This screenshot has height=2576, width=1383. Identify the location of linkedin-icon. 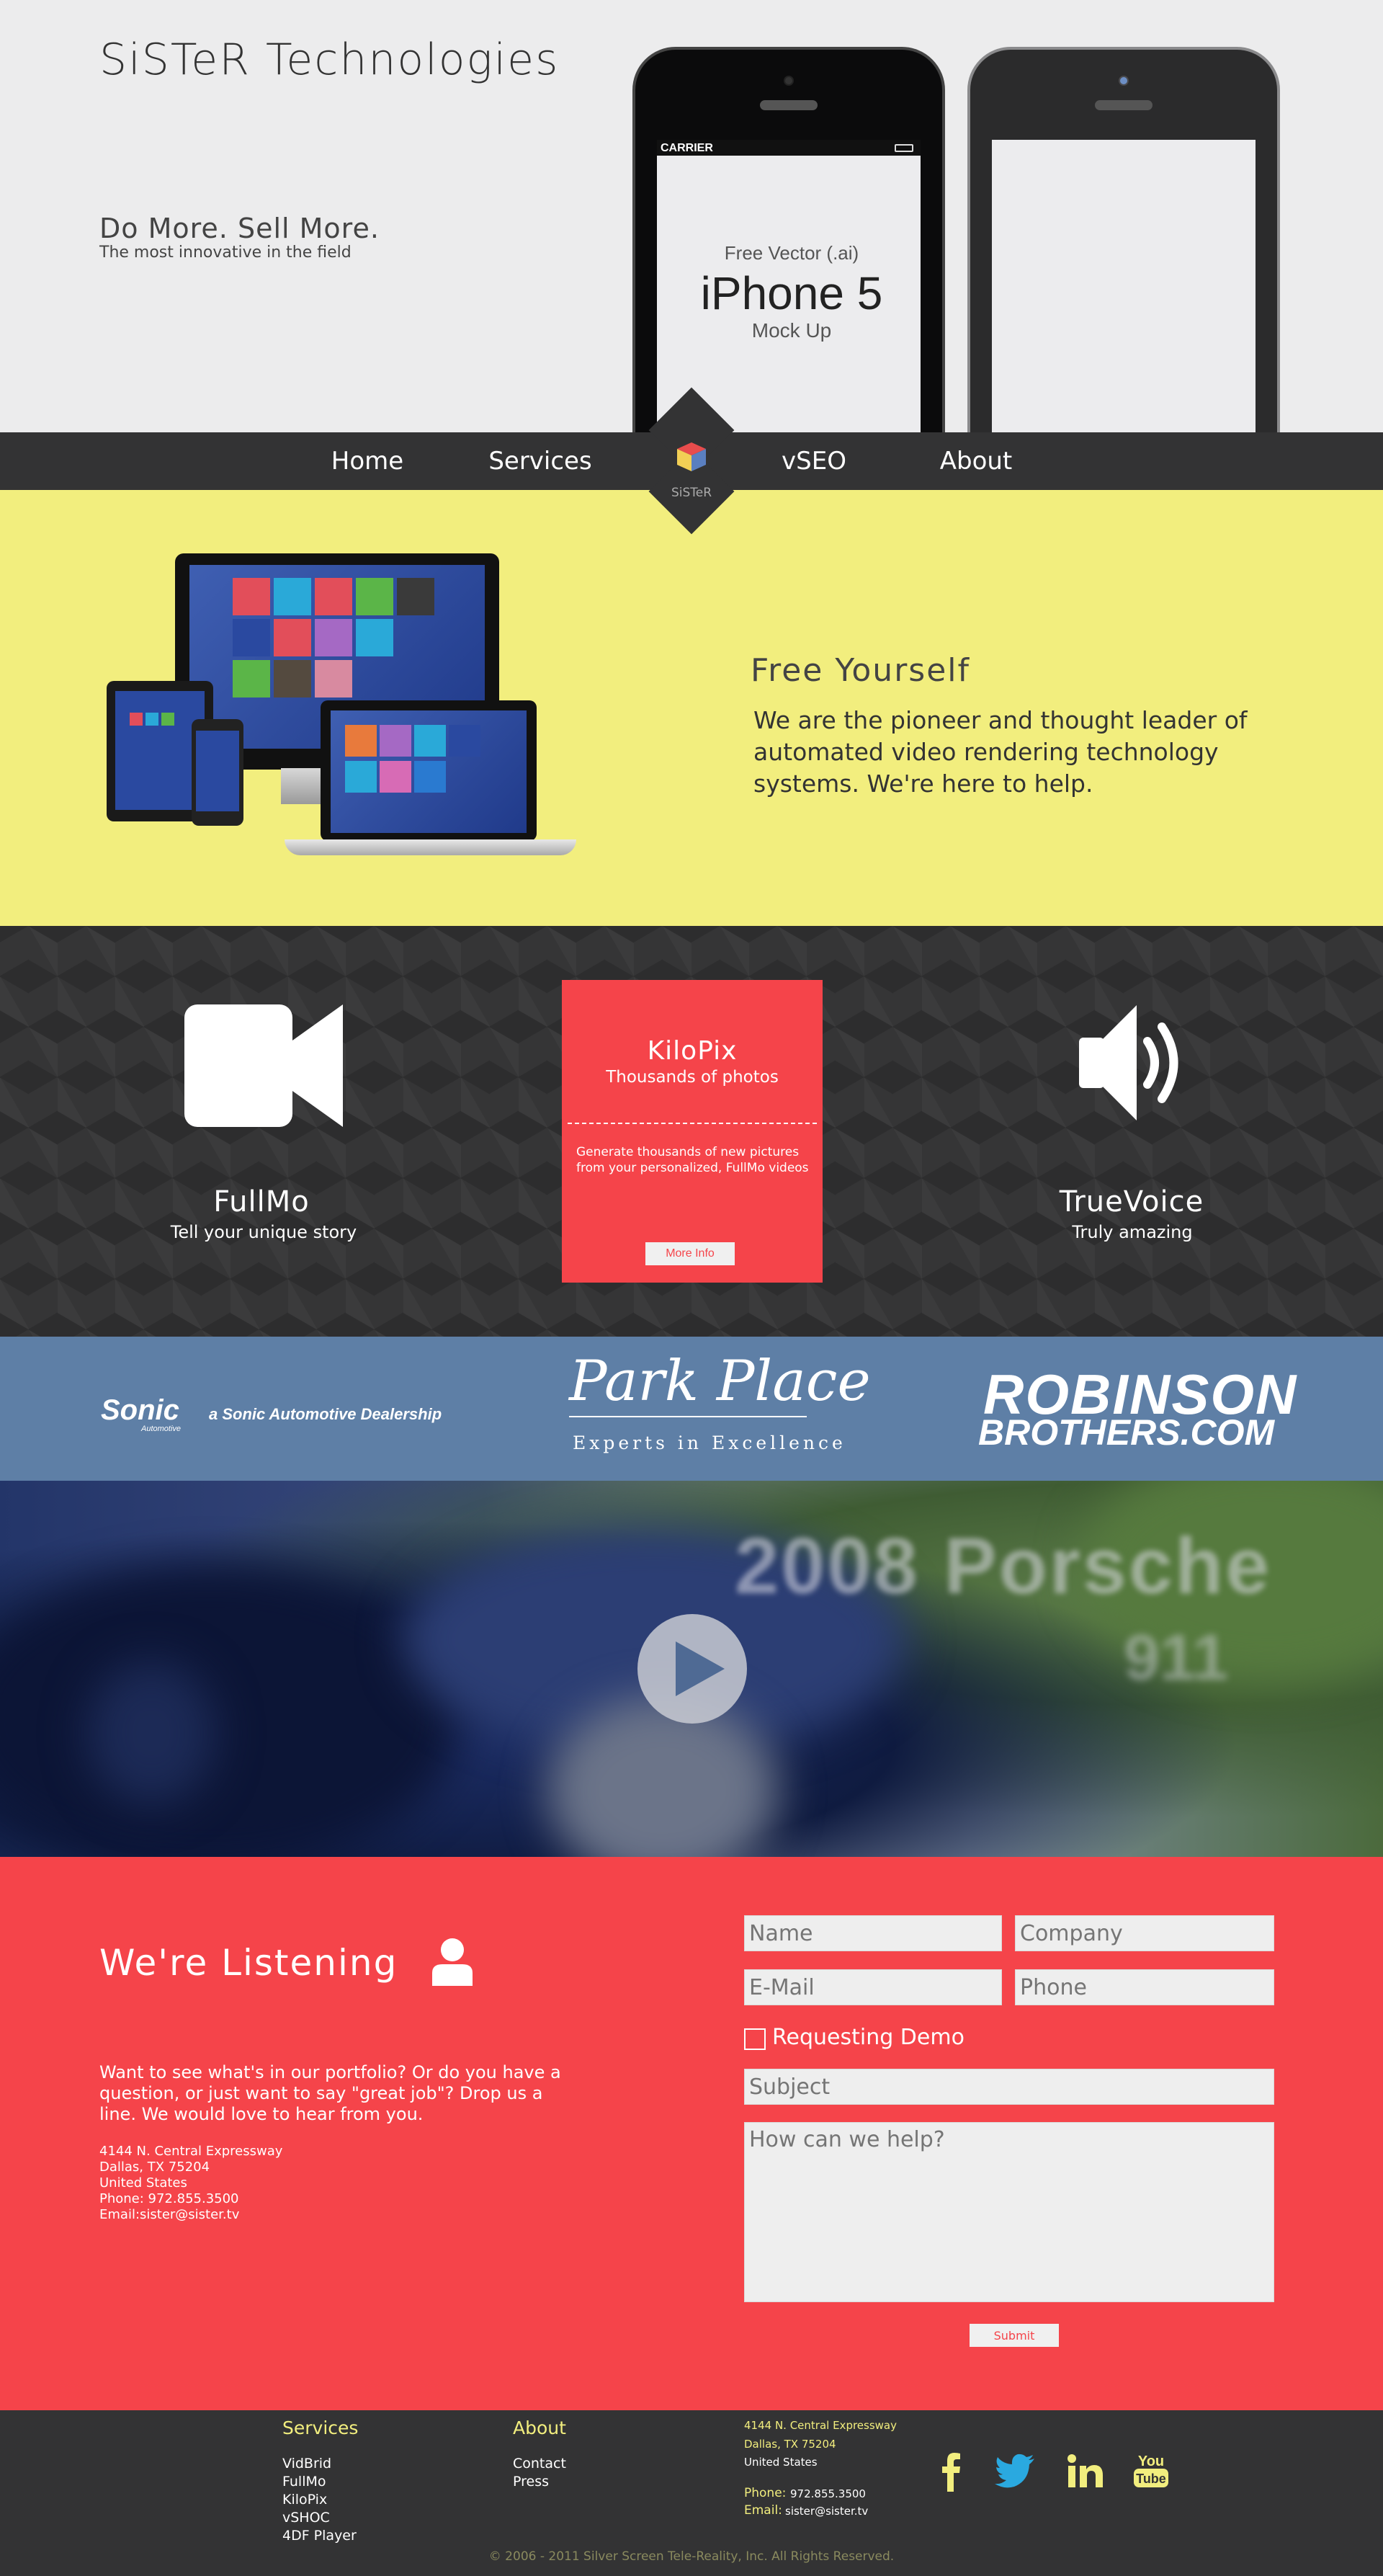
(1085, 2471).